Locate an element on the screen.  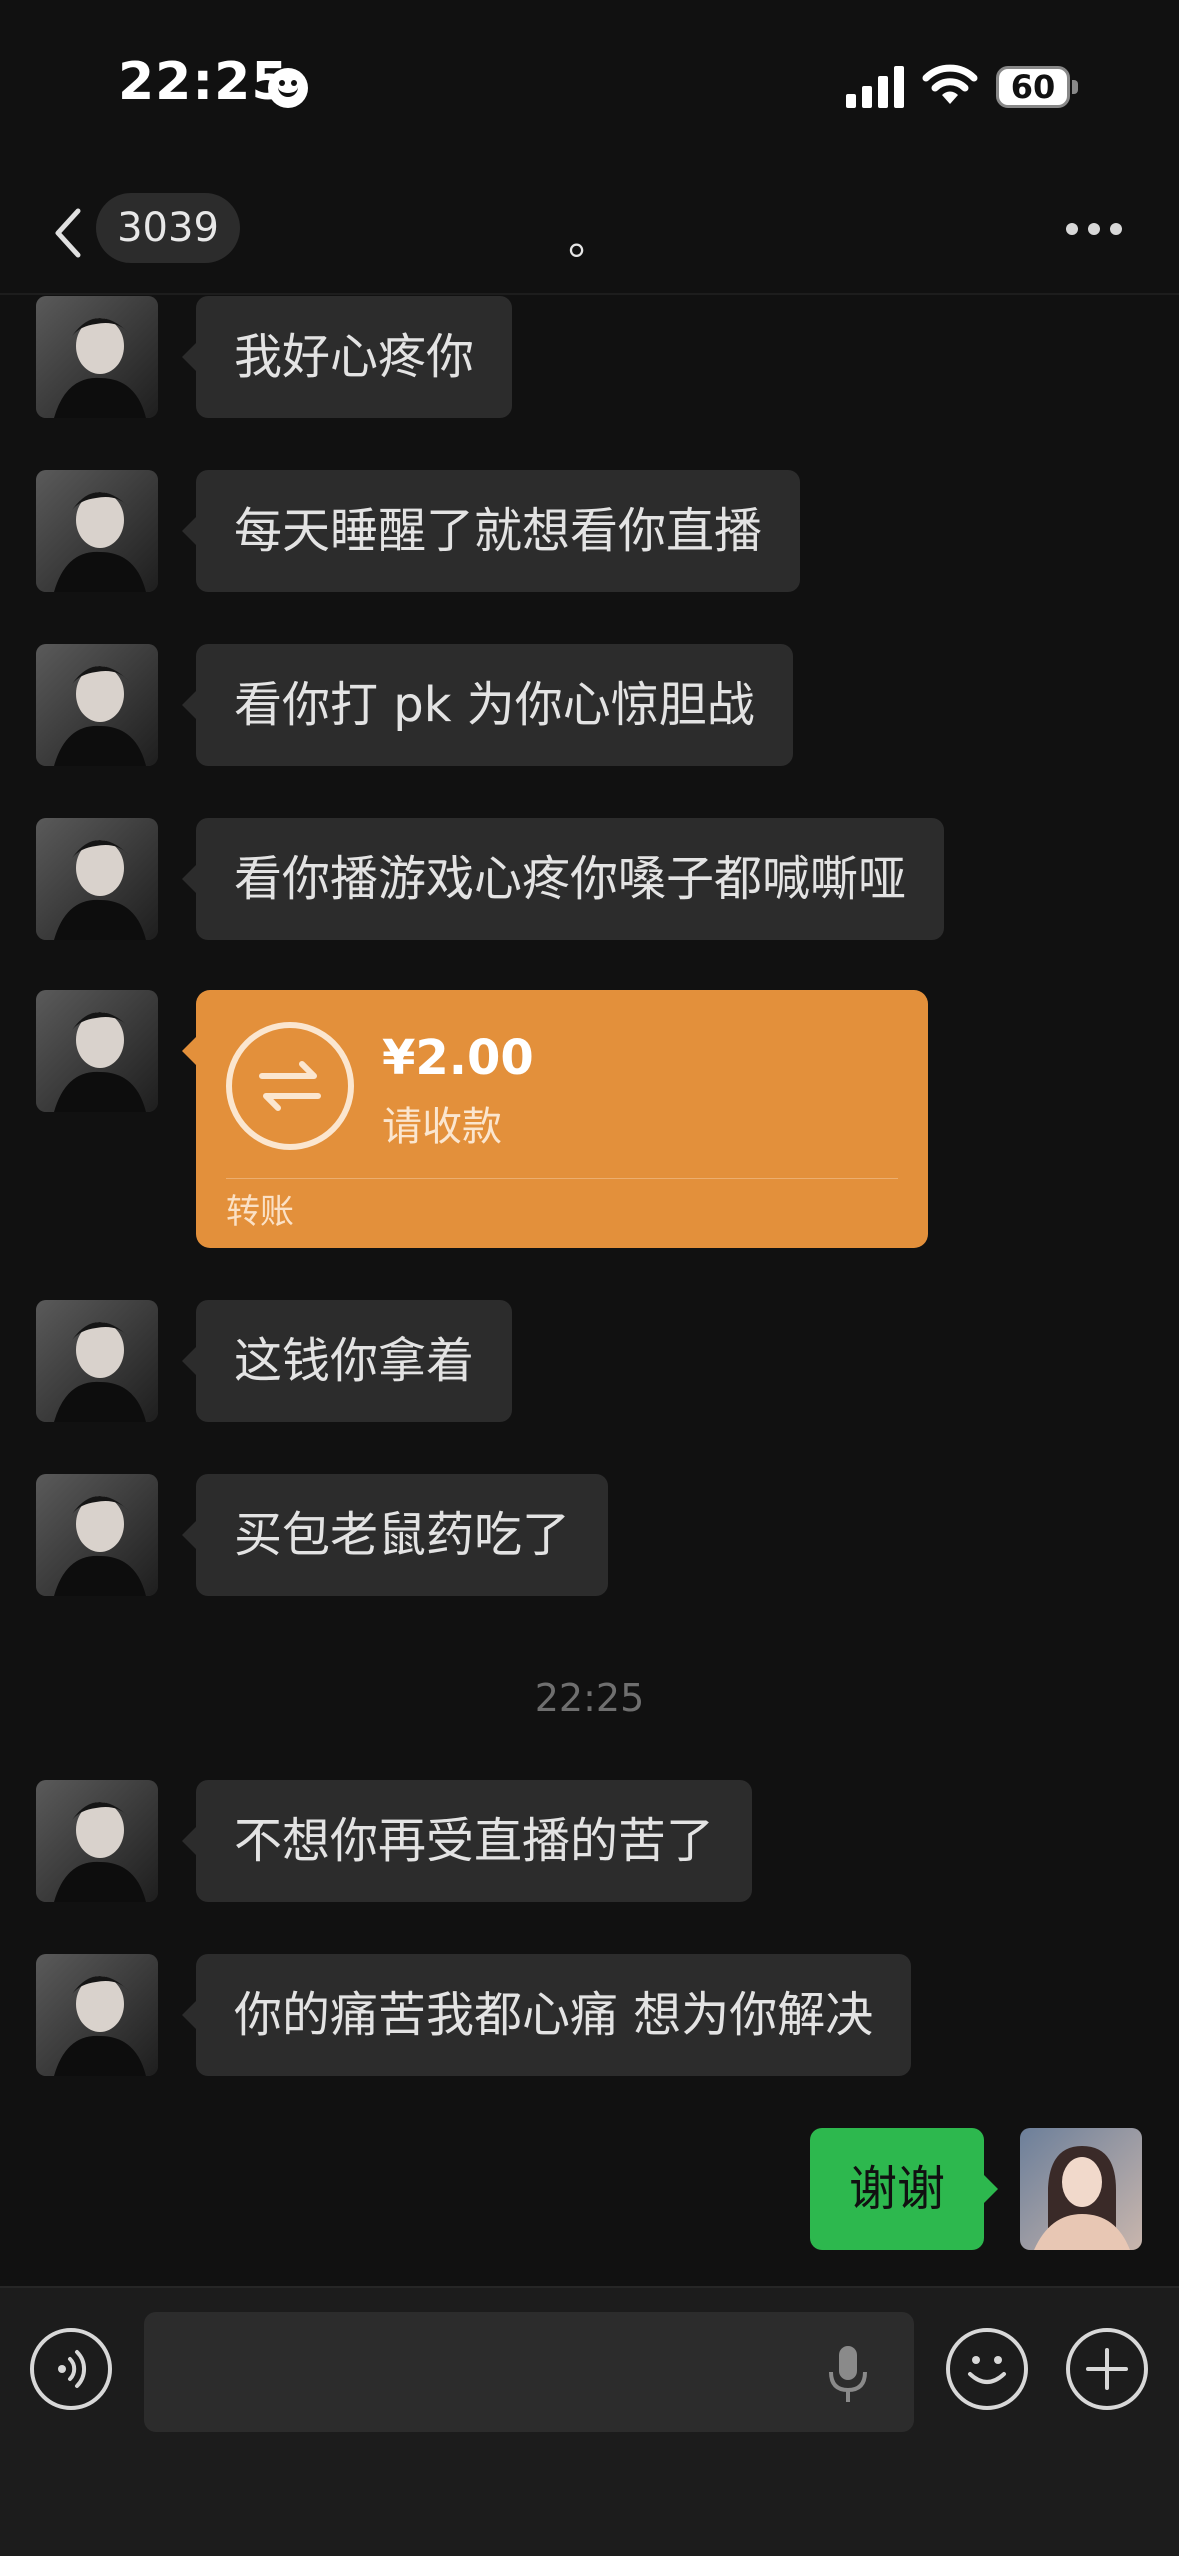
message-row: 看你播游戏心疼你嗓子都喊嘶哑 is located at coordinates (589, 879).